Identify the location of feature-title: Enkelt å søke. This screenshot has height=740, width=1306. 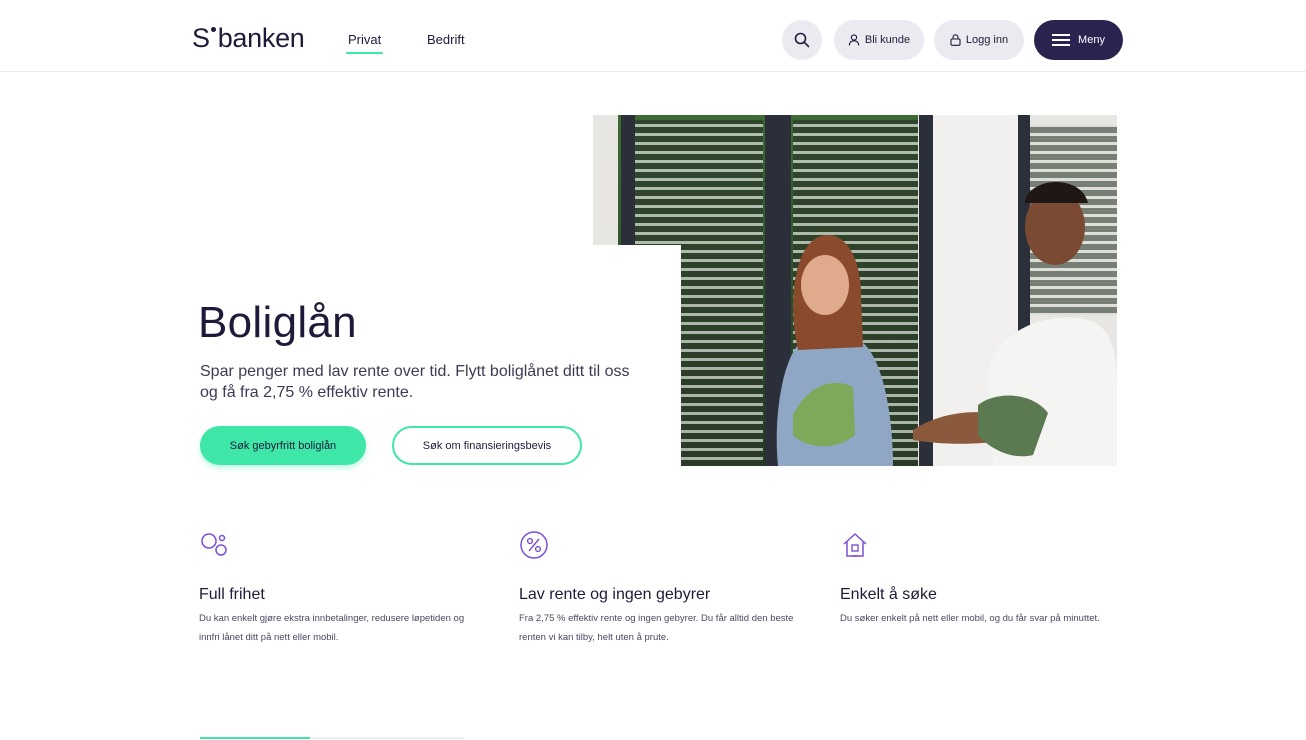
(888, 594).